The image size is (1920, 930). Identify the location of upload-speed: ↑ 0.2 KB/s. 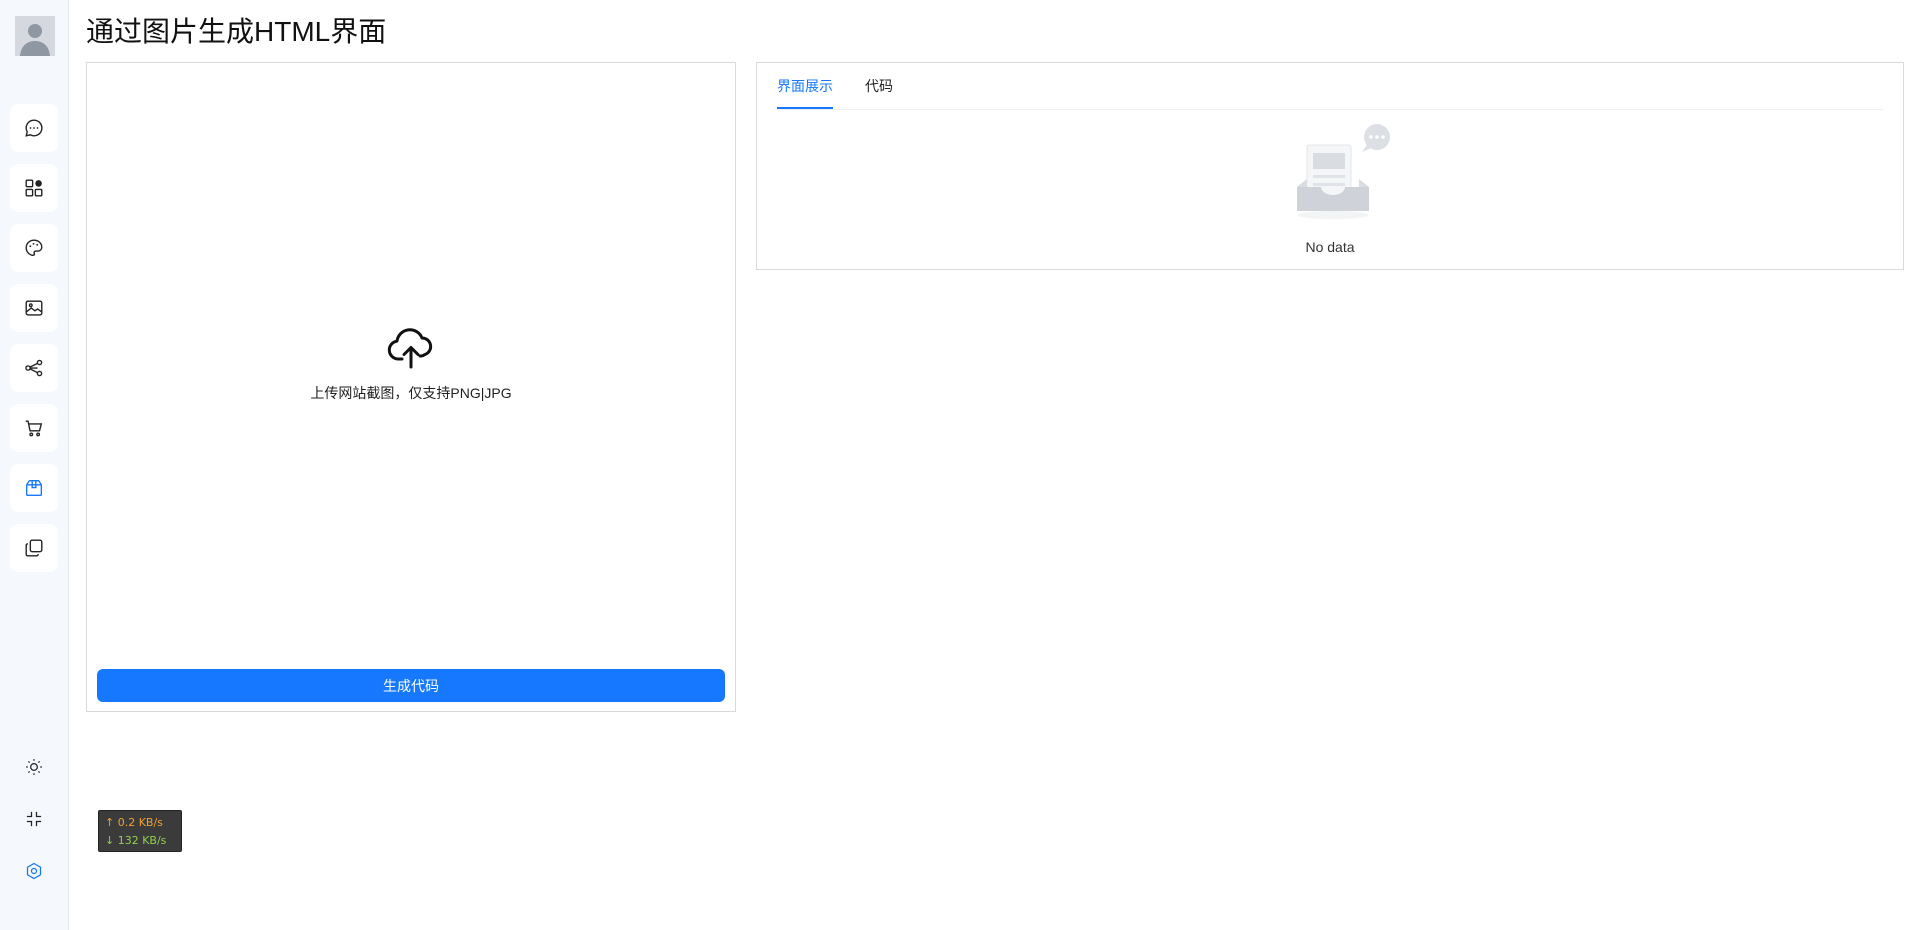
(134, 822).